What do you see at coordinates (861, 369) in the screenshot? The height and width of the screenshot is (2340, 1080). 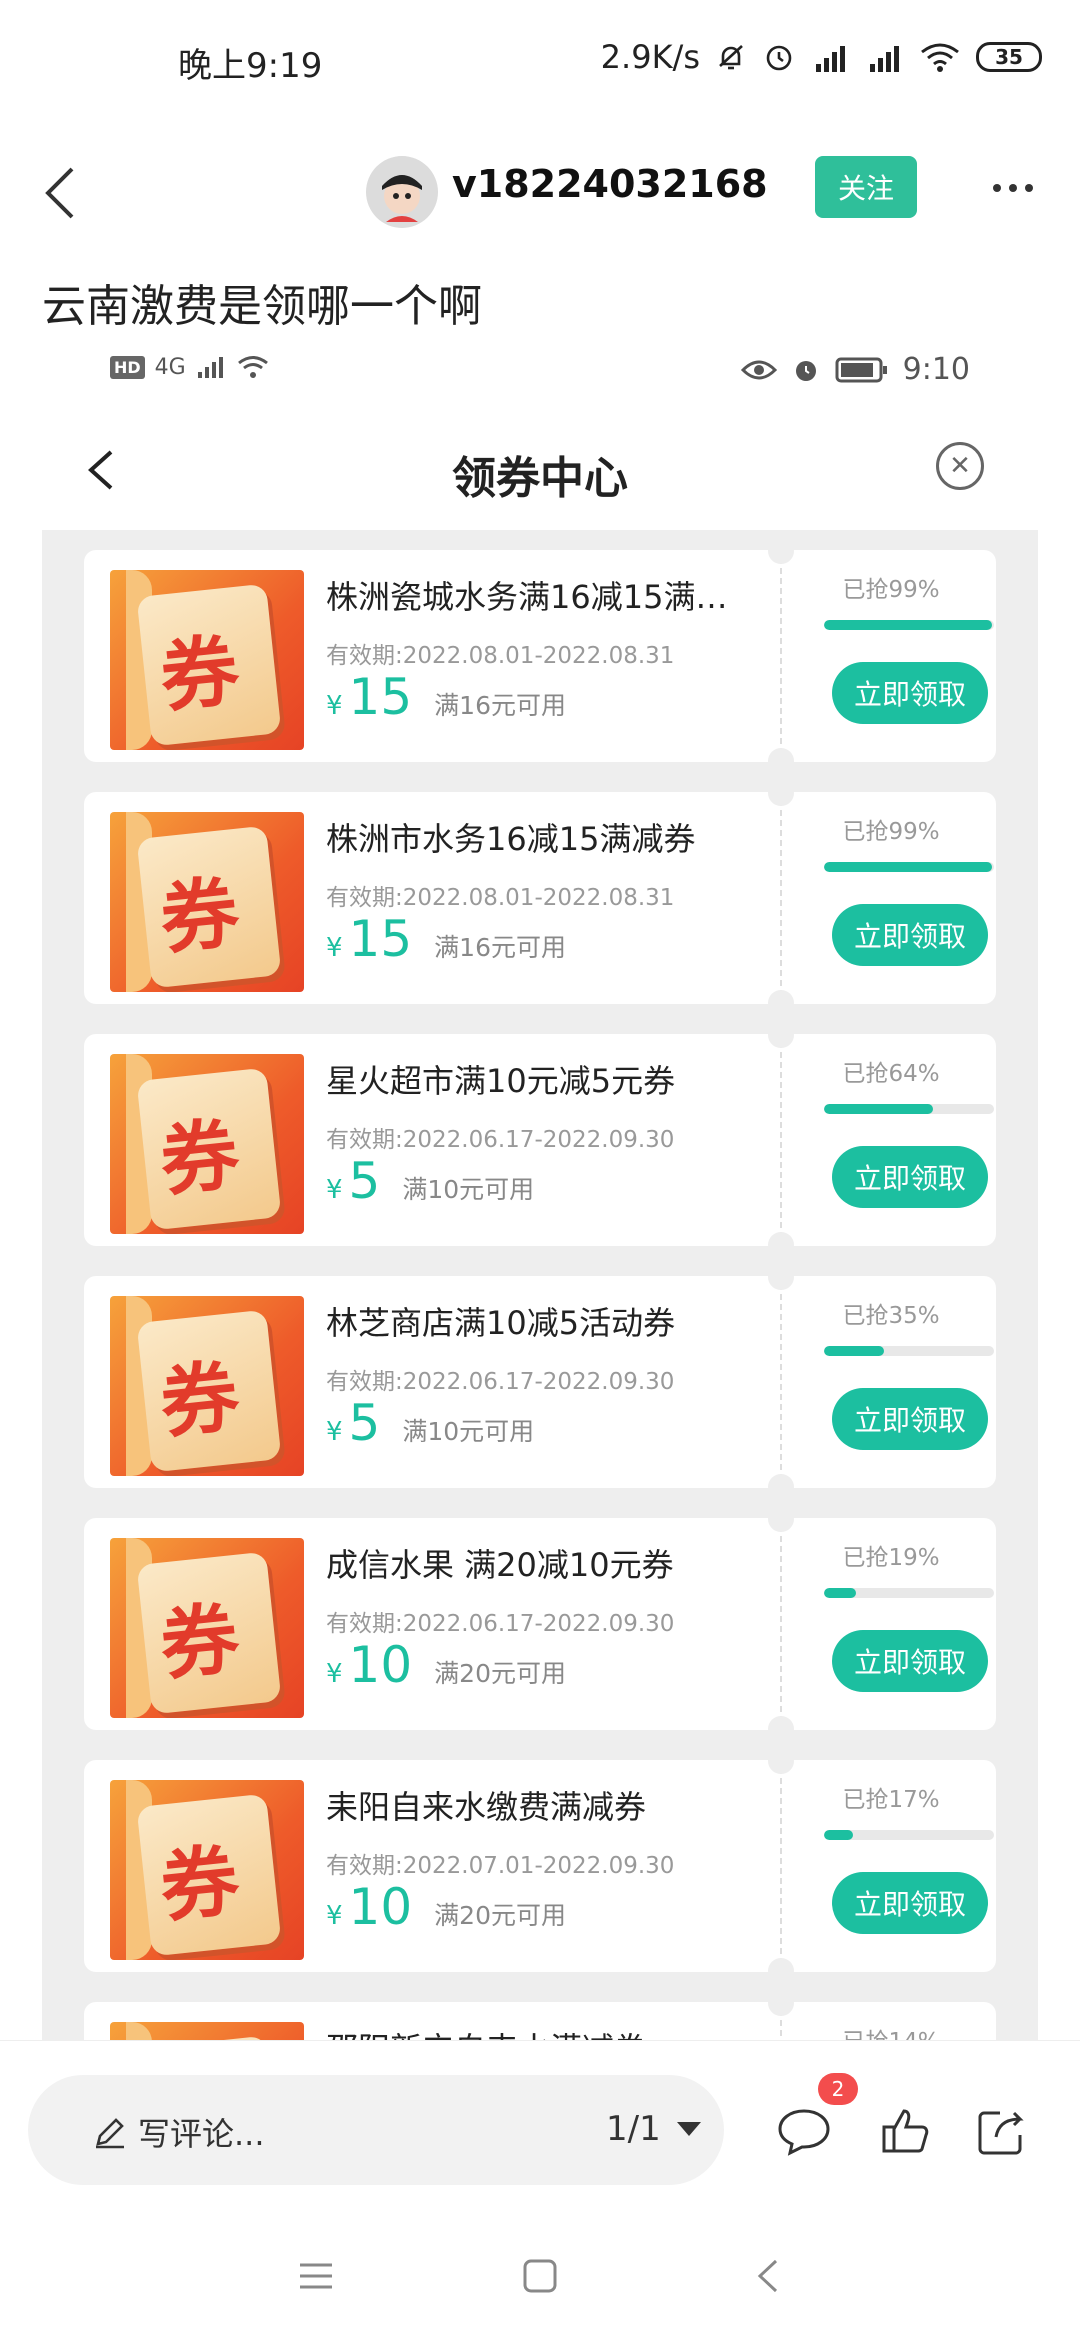 I see `battery-icon` at bounding box center [861, 369].